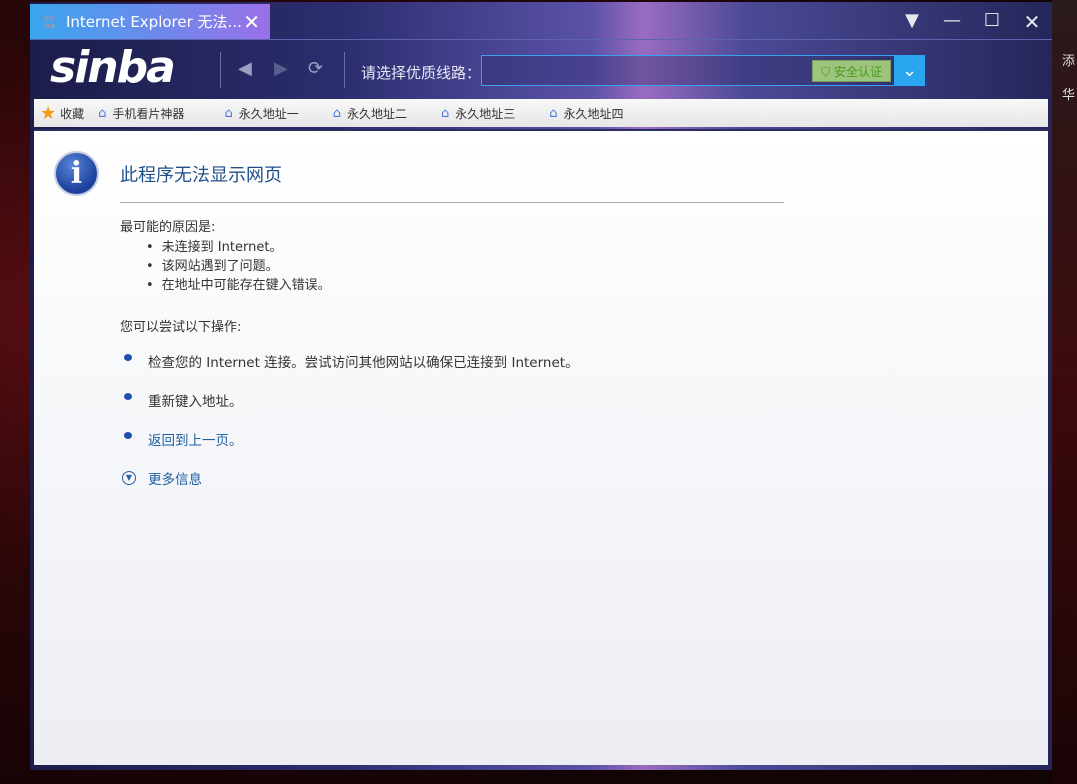 The width and height of the screenshot is (1077, 784). I want to click on action-item: 返回到上一页。, so click(183, 439).